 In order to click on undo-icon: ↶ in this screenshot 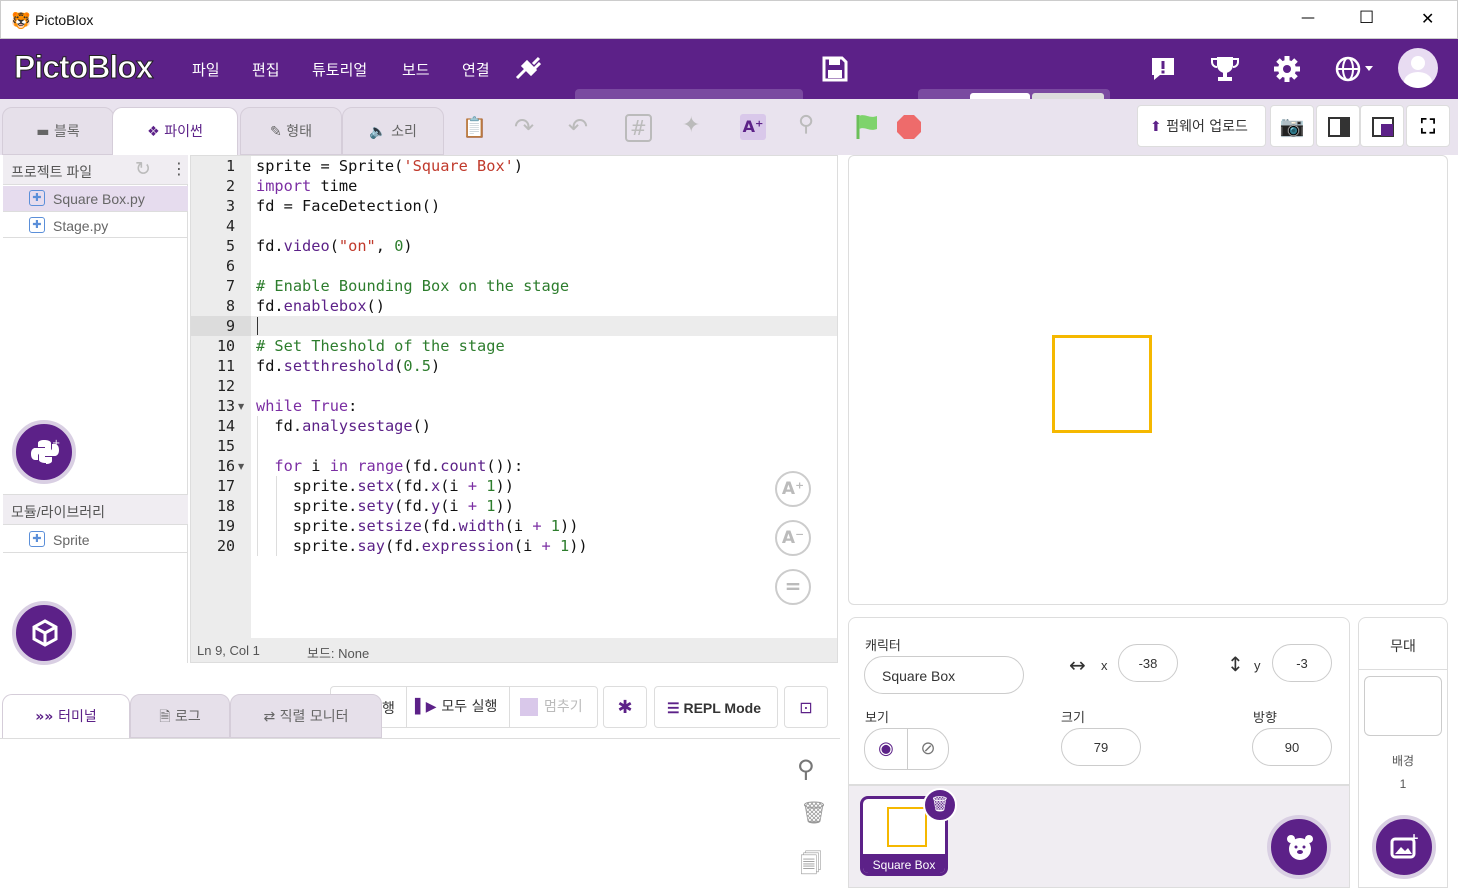, I will do `click(578, 127)`.